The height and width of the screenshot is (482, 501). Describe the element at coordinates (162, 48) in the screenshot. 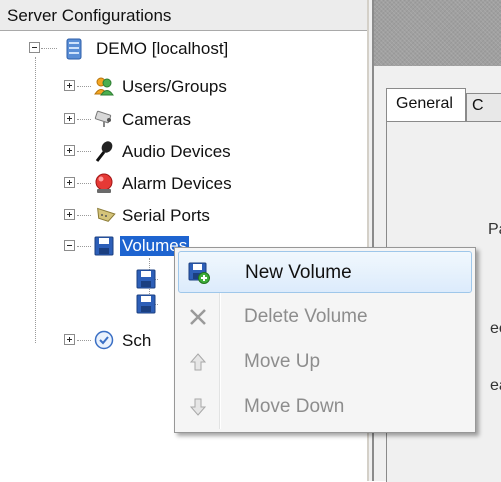

I see `tree-node-label: DEMO [localhost]` at that location.